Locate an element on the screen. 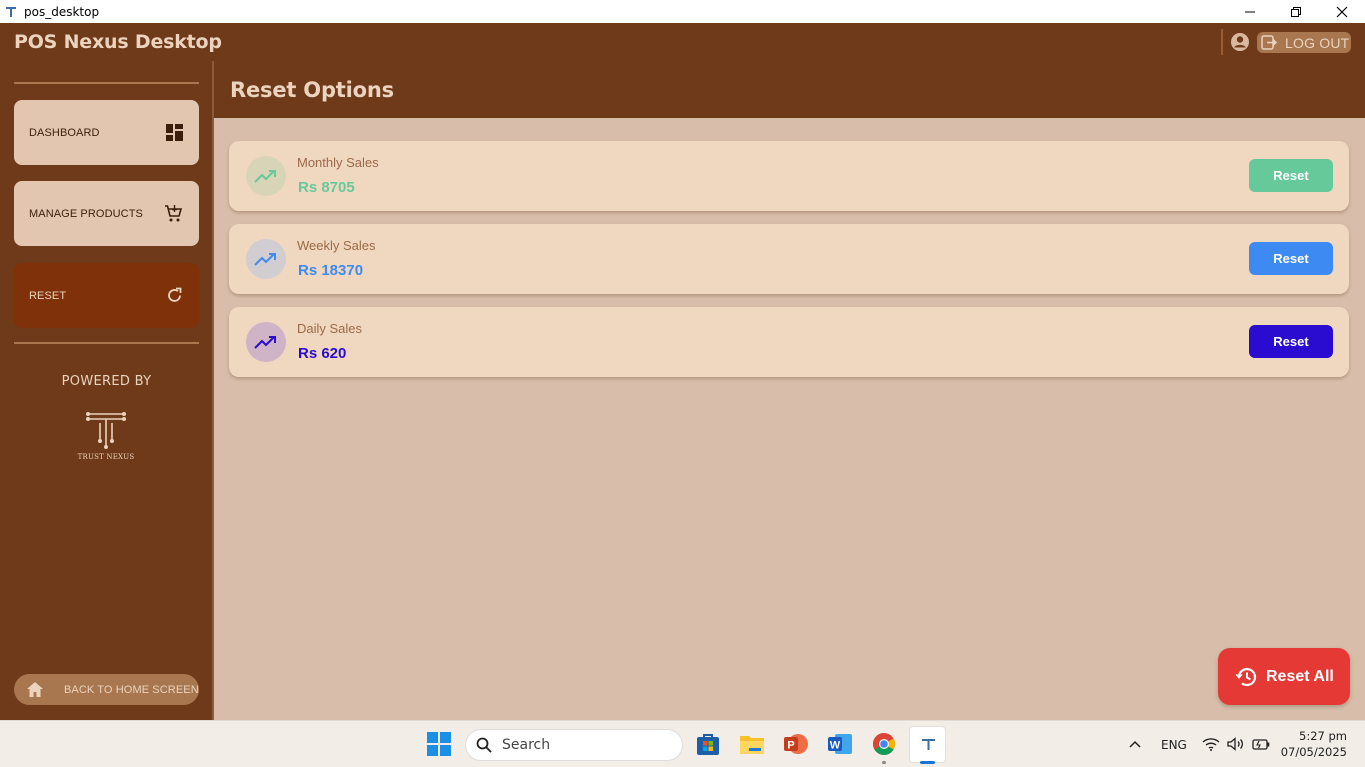 The width and height of the screenshot is (1365, 767). taskbar-search: Search is located at coordinates (574, 745).